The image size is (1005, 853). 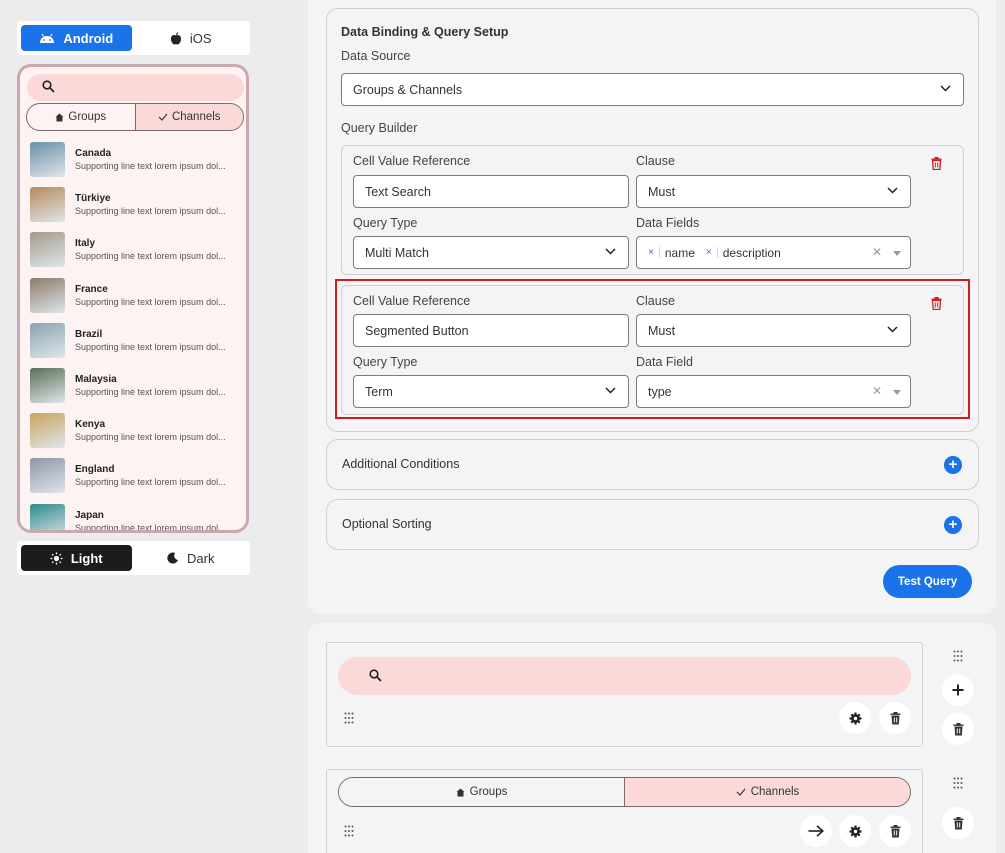 I want to click on preview-segment-groups: Groups, so click(x=81, y=117).